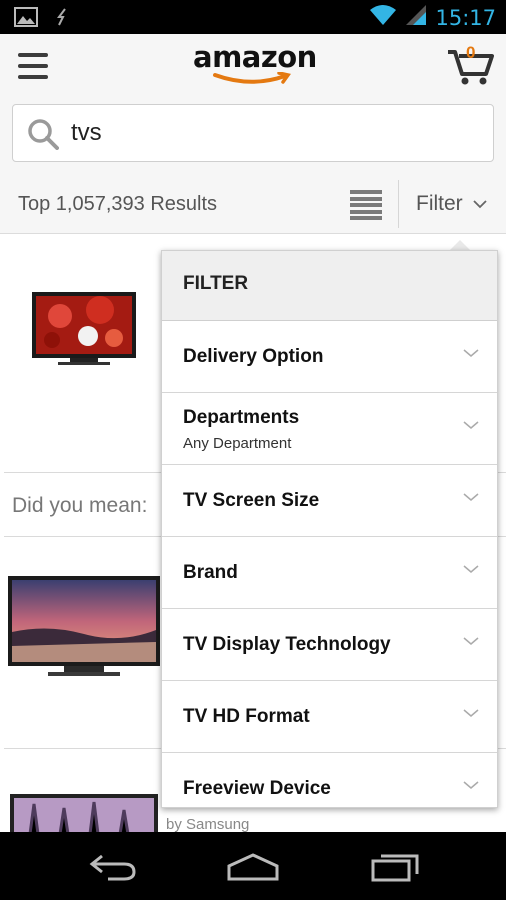 This screenshot has width=506, height=900. What do you see at coordinates (253, 17) in the screenshot?
I see `status-bar: 15:17` at bounding box center [253, 17].